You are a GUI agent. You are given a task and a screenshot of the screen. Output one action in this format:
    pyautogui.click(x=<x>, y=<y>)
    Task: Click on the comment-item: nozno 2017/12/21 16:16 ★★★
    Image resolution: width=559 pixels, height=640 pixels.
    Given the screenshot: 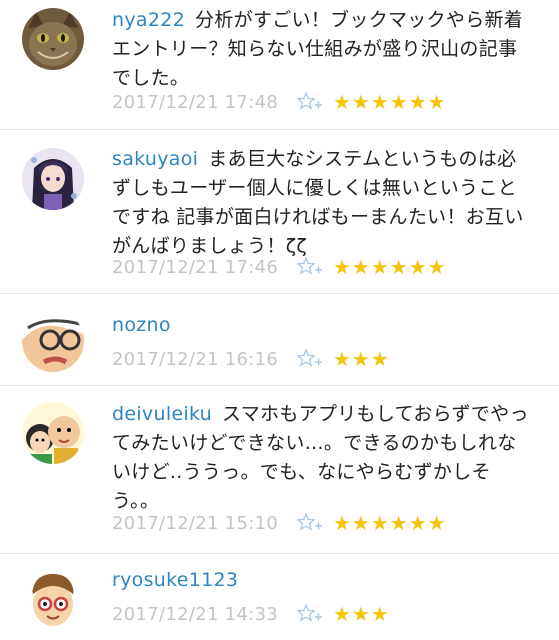 What is the action you would take?
    pyautogui.click(x=279, y=340)
    